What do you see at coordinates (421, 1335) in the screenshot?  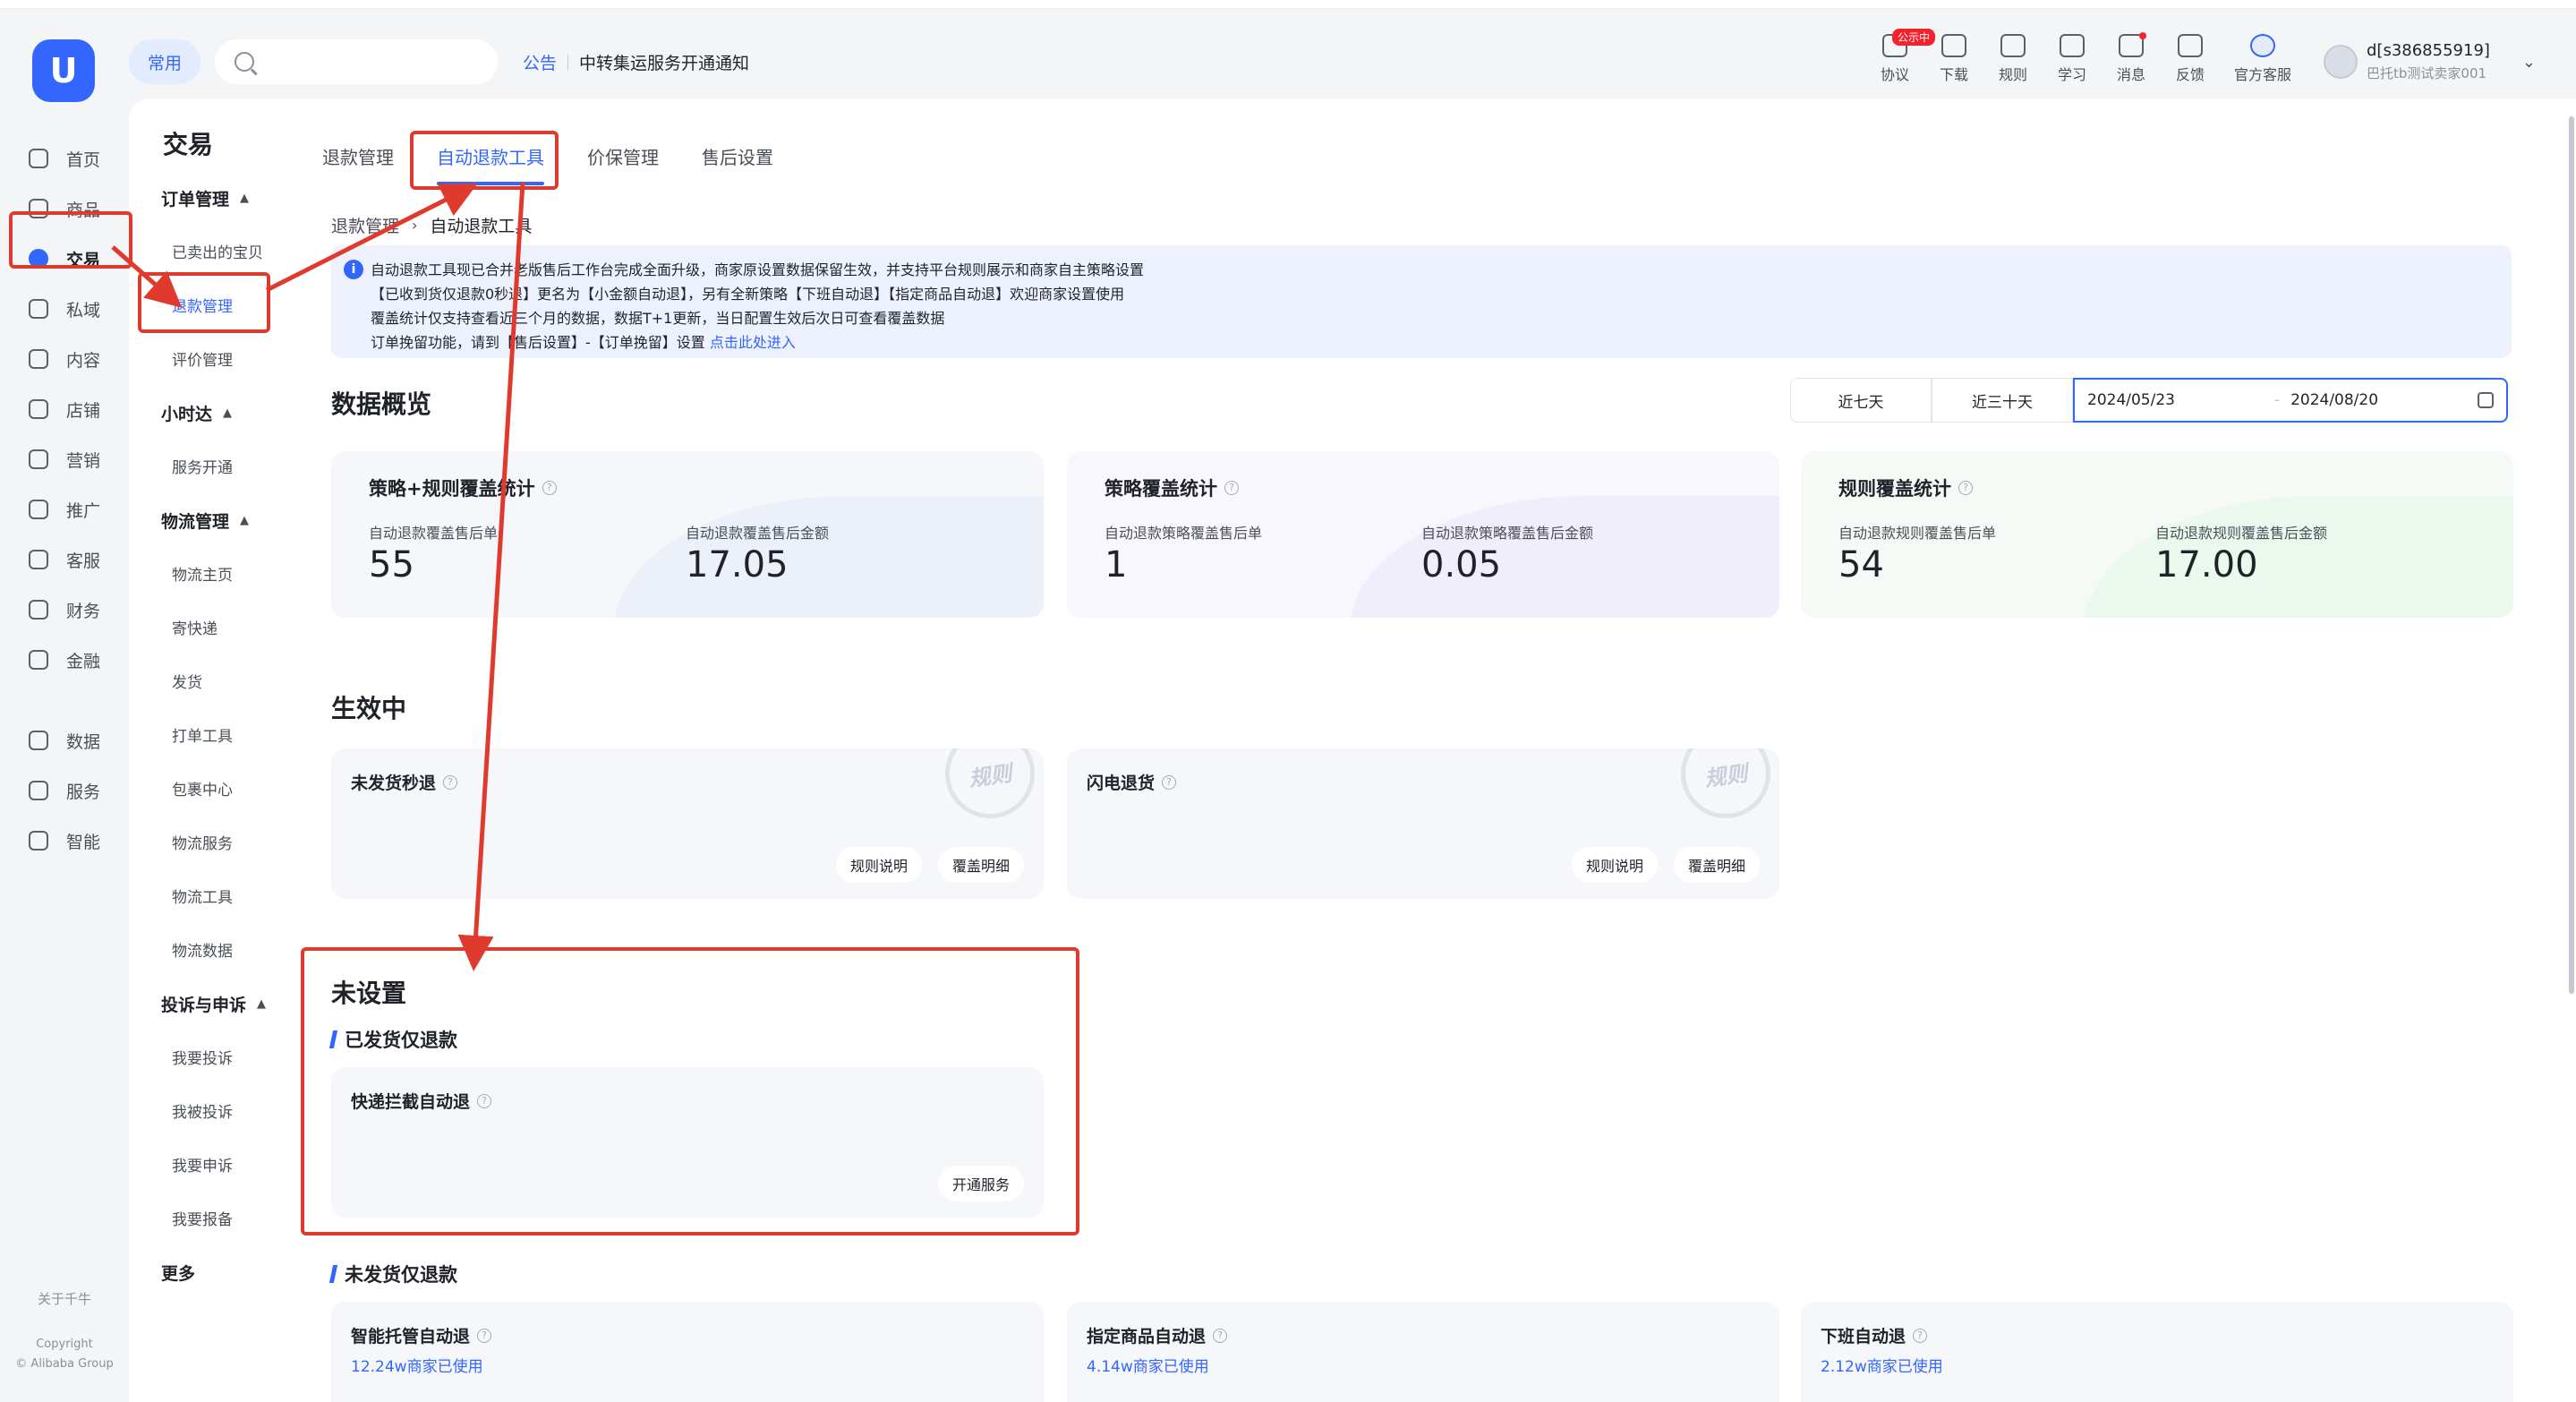 I see `feature-title: 智能托管自动退?` at bounding box center [421, 1335].